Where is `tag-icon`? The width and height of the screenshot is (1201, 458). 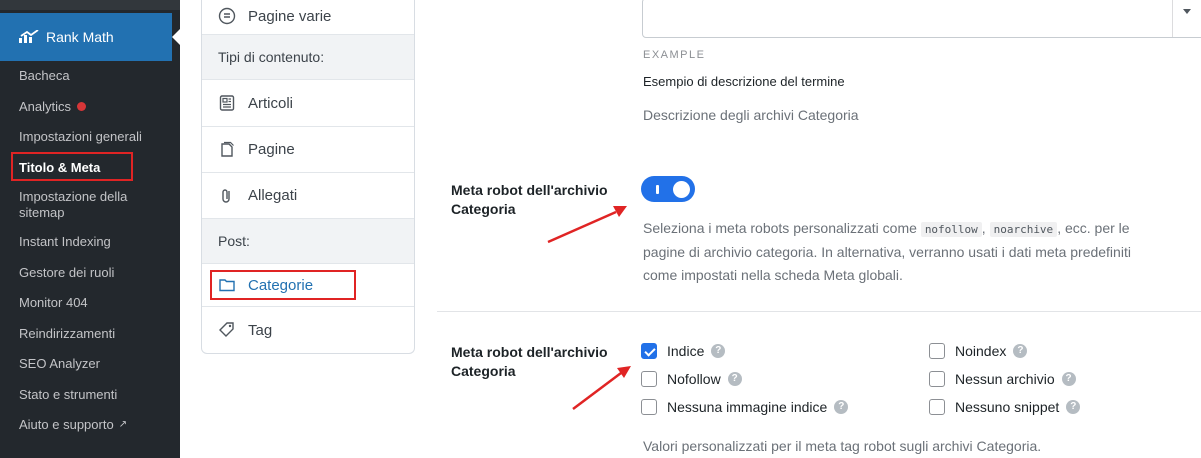 tag-icon is located at coordinates (226, 329).